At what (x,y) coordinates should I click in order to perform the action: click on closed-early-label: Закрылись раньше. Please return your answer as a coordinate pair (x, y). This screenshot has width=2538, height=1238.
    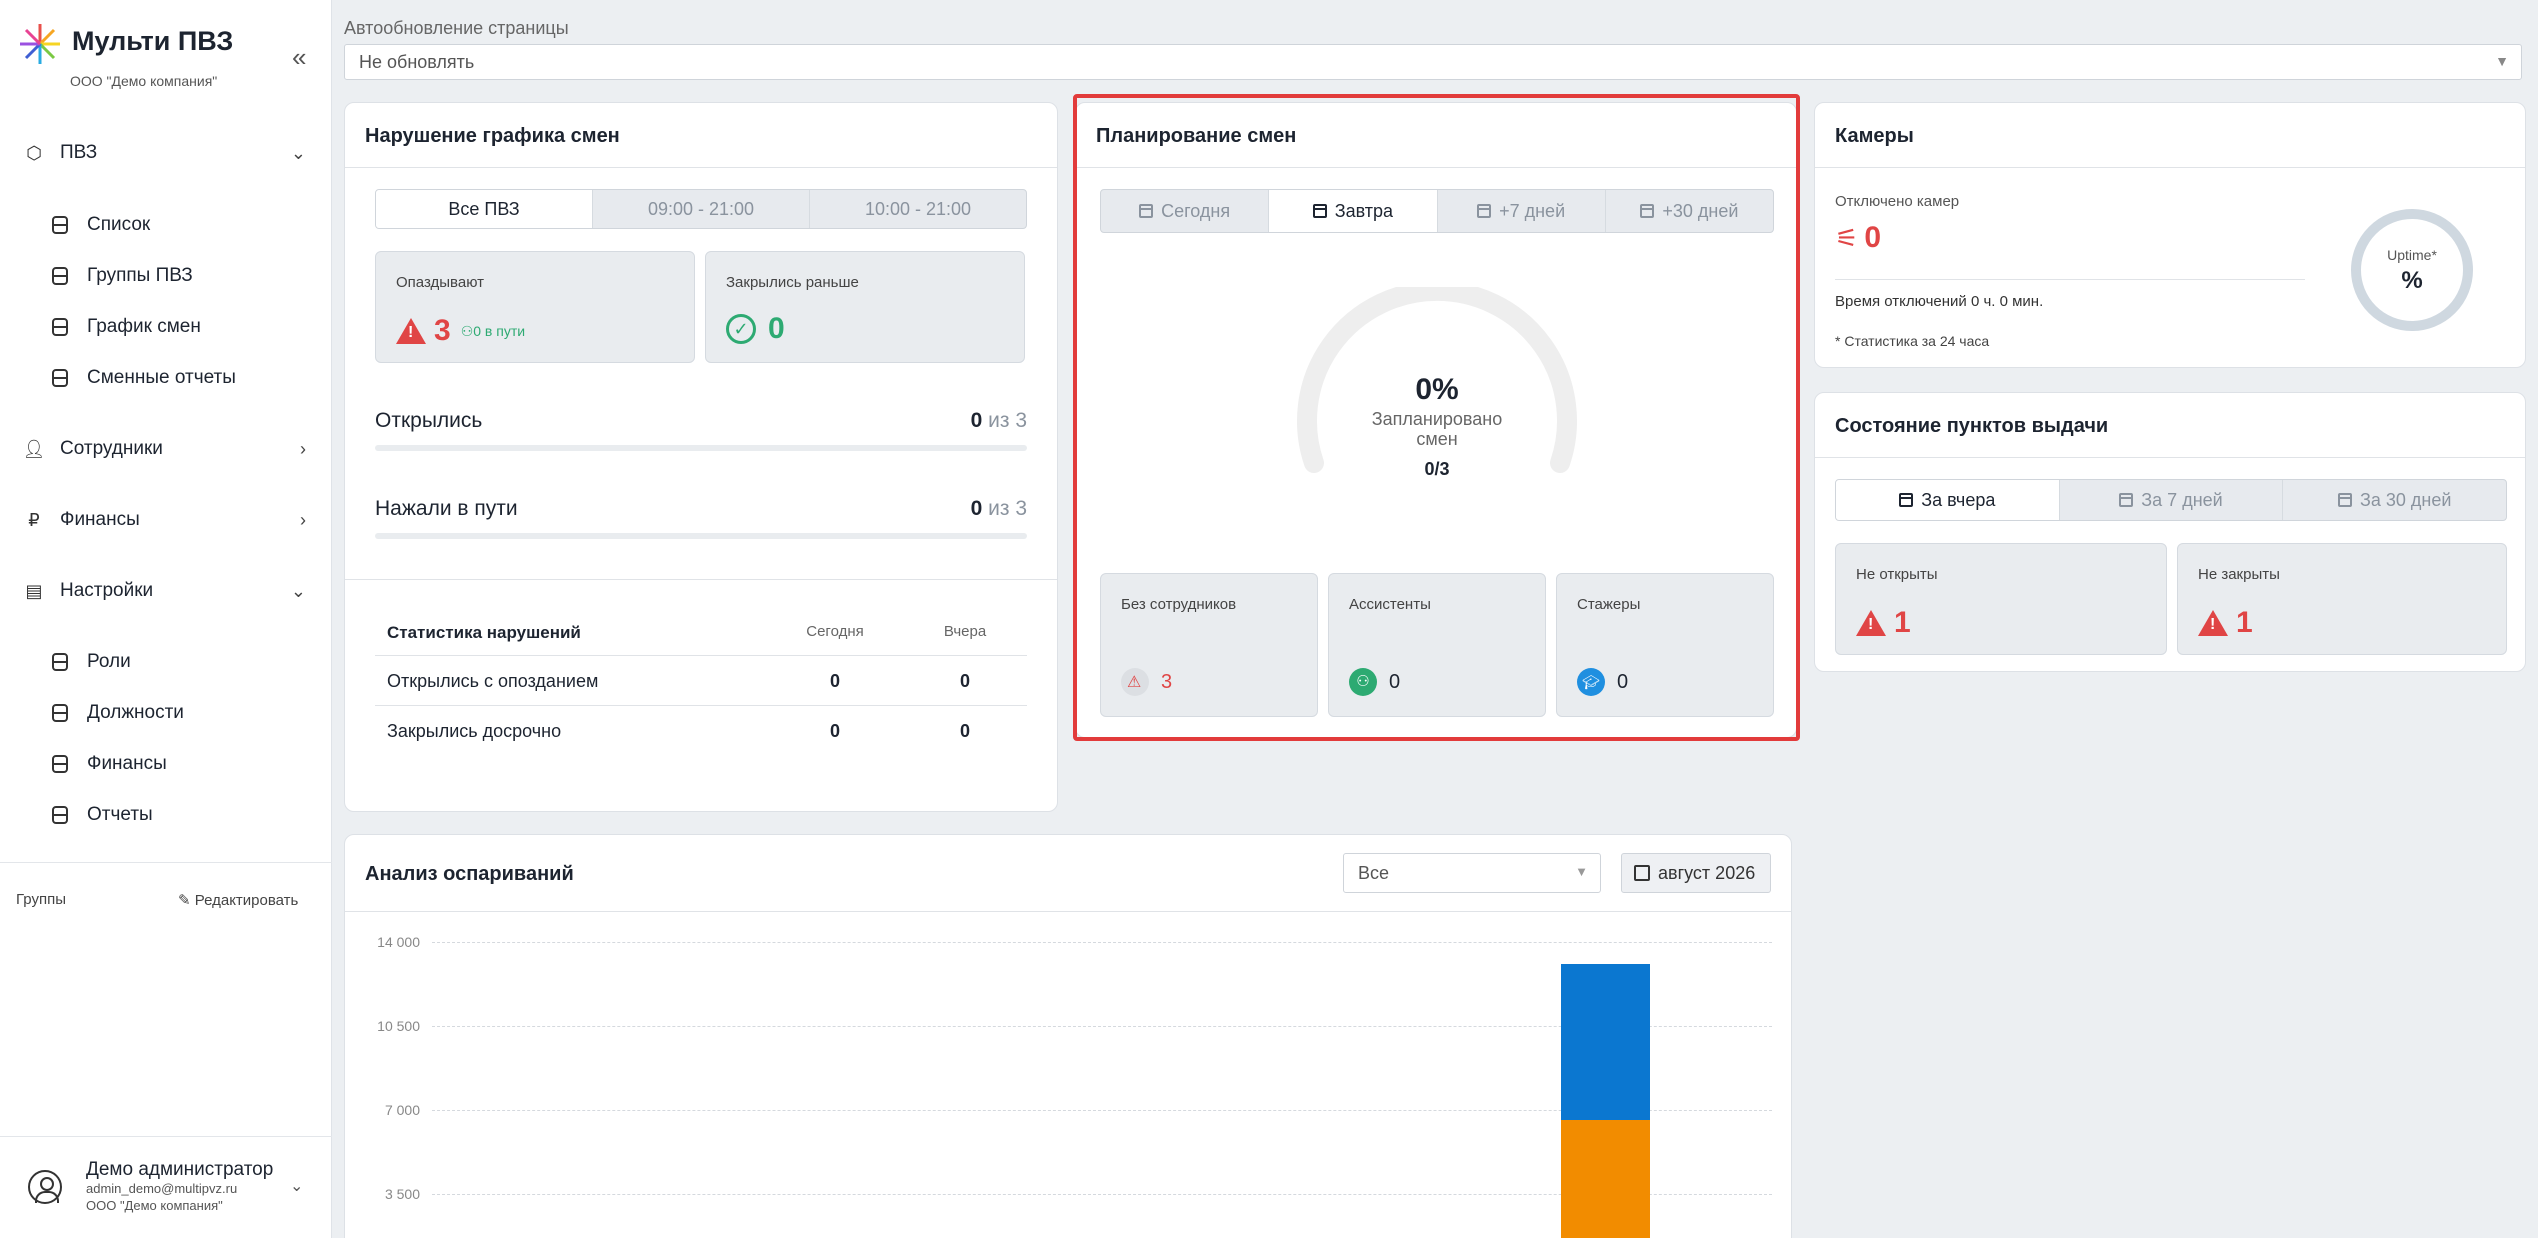
    Looking at the image, I should click on (792, 282).